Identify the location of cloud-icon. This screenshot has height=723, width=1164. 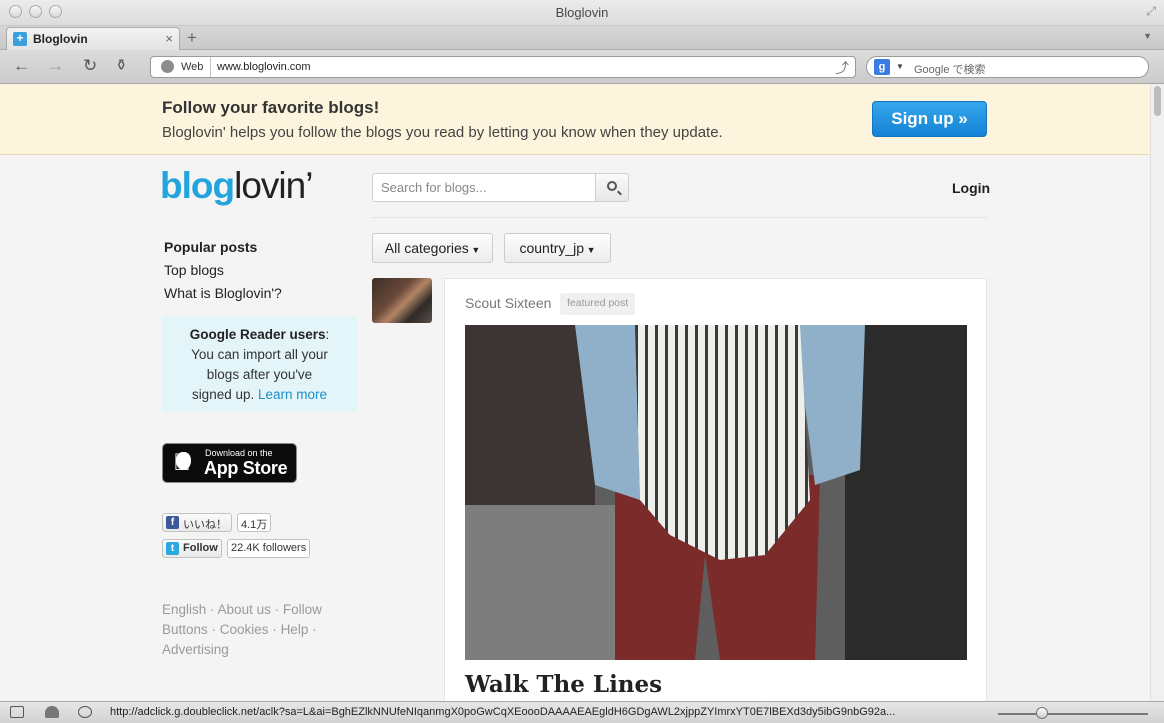
(52, 712).